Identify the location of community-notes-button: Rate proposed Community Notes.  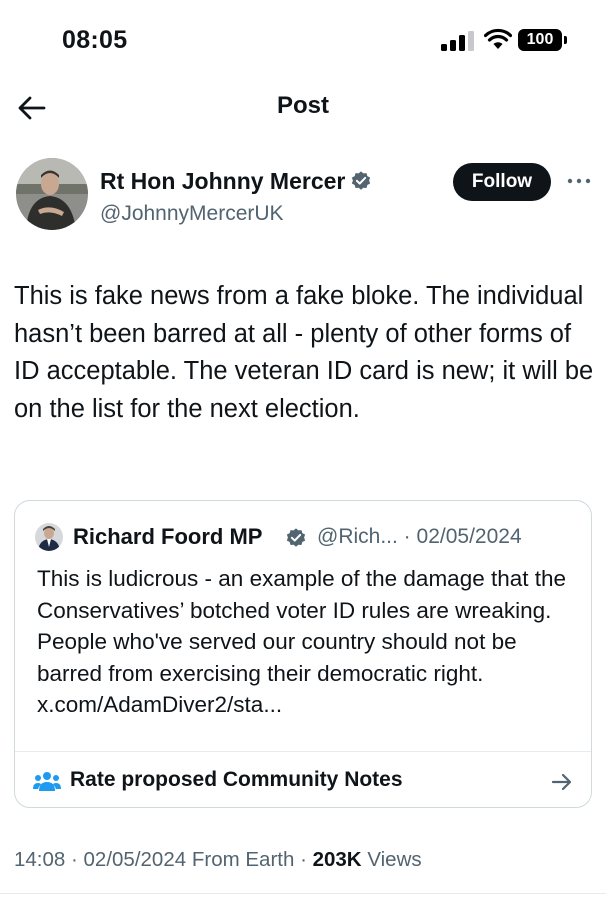
(303, 779).